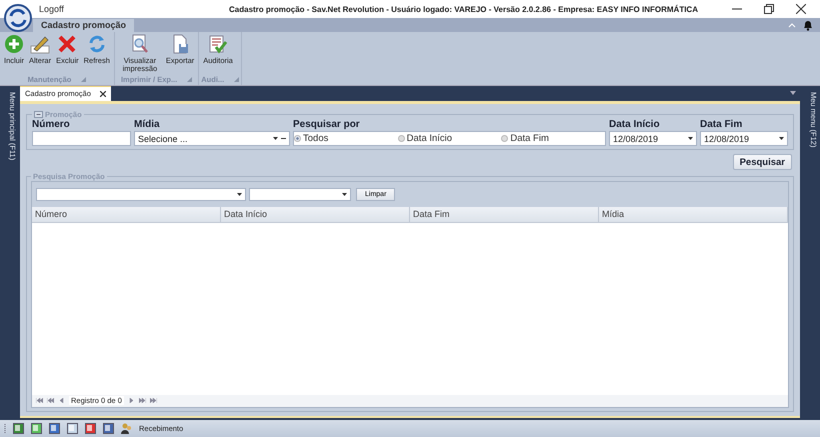 This screenshot has height=437, width=820. What do you see at coordinates (153, 400) in the screenshot?
I see `last-page-icon` at bounding box center [153, 400].